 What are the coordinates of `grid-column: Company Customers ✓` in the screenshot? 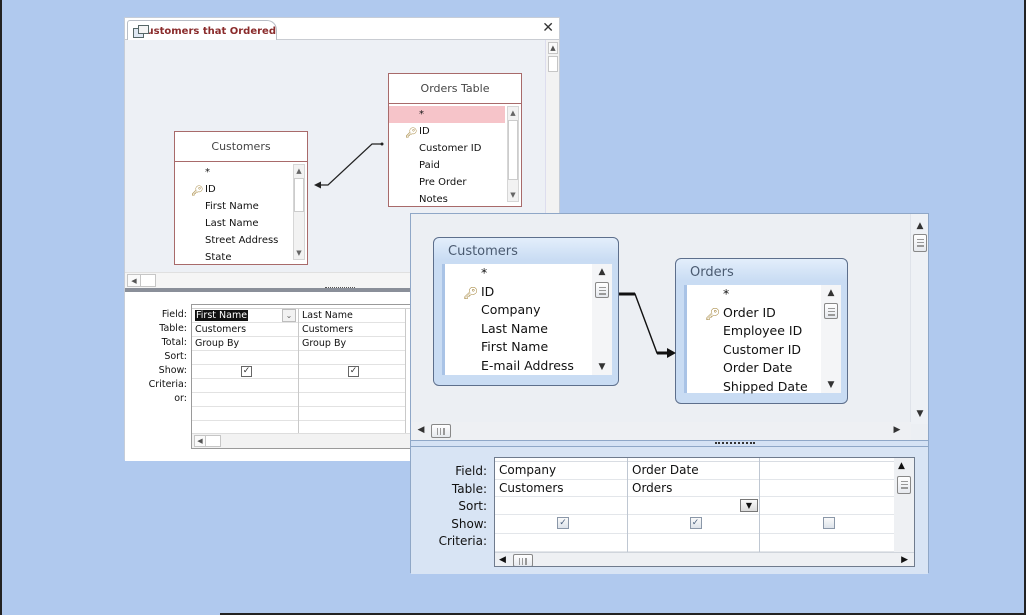 It's located at (561, 505).